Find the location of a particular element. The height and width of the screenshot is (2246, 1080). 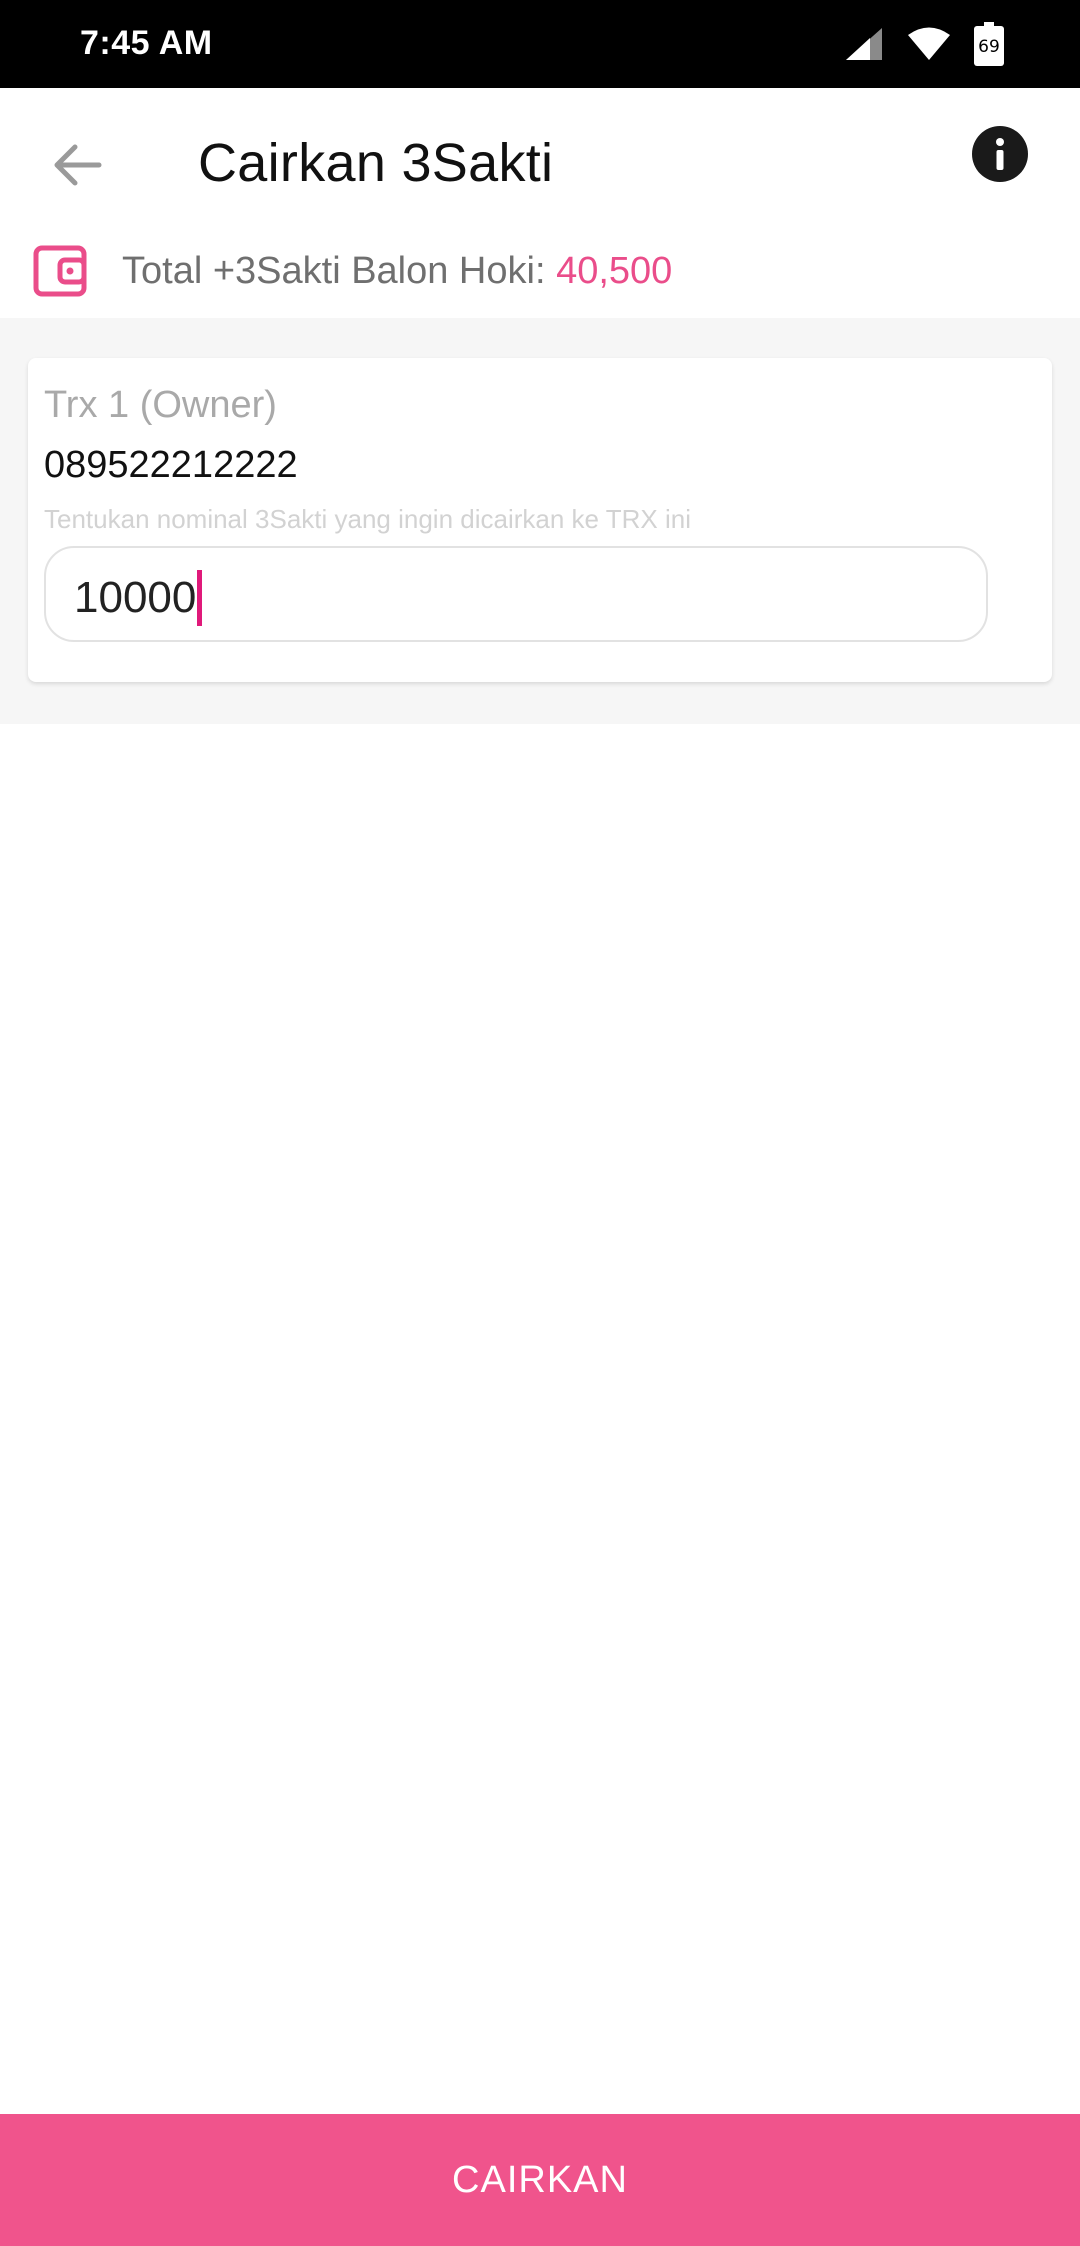

info-icon is located at coordinates (1000, 156).